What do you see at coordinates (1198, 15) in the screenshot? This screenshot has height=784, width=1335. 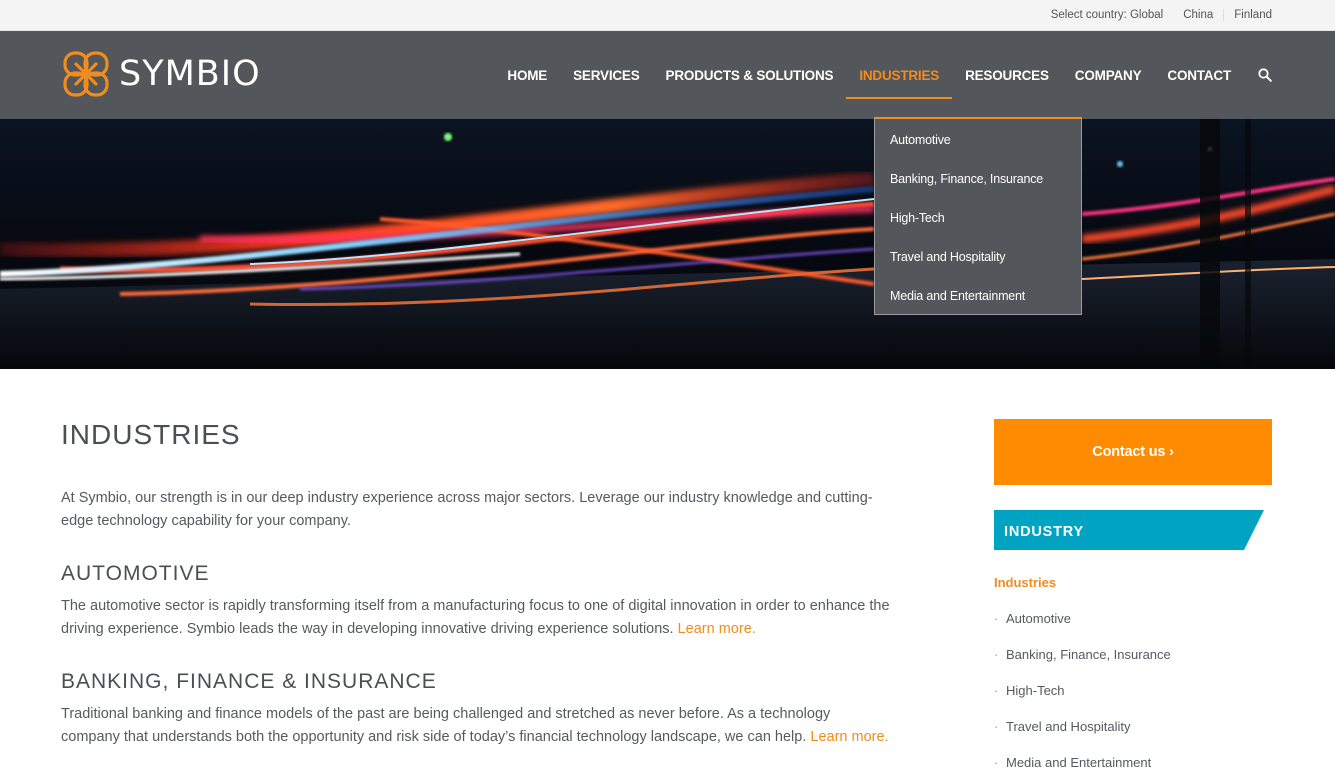 I see `country-link-china: China` at bounding box center [1198, 15].